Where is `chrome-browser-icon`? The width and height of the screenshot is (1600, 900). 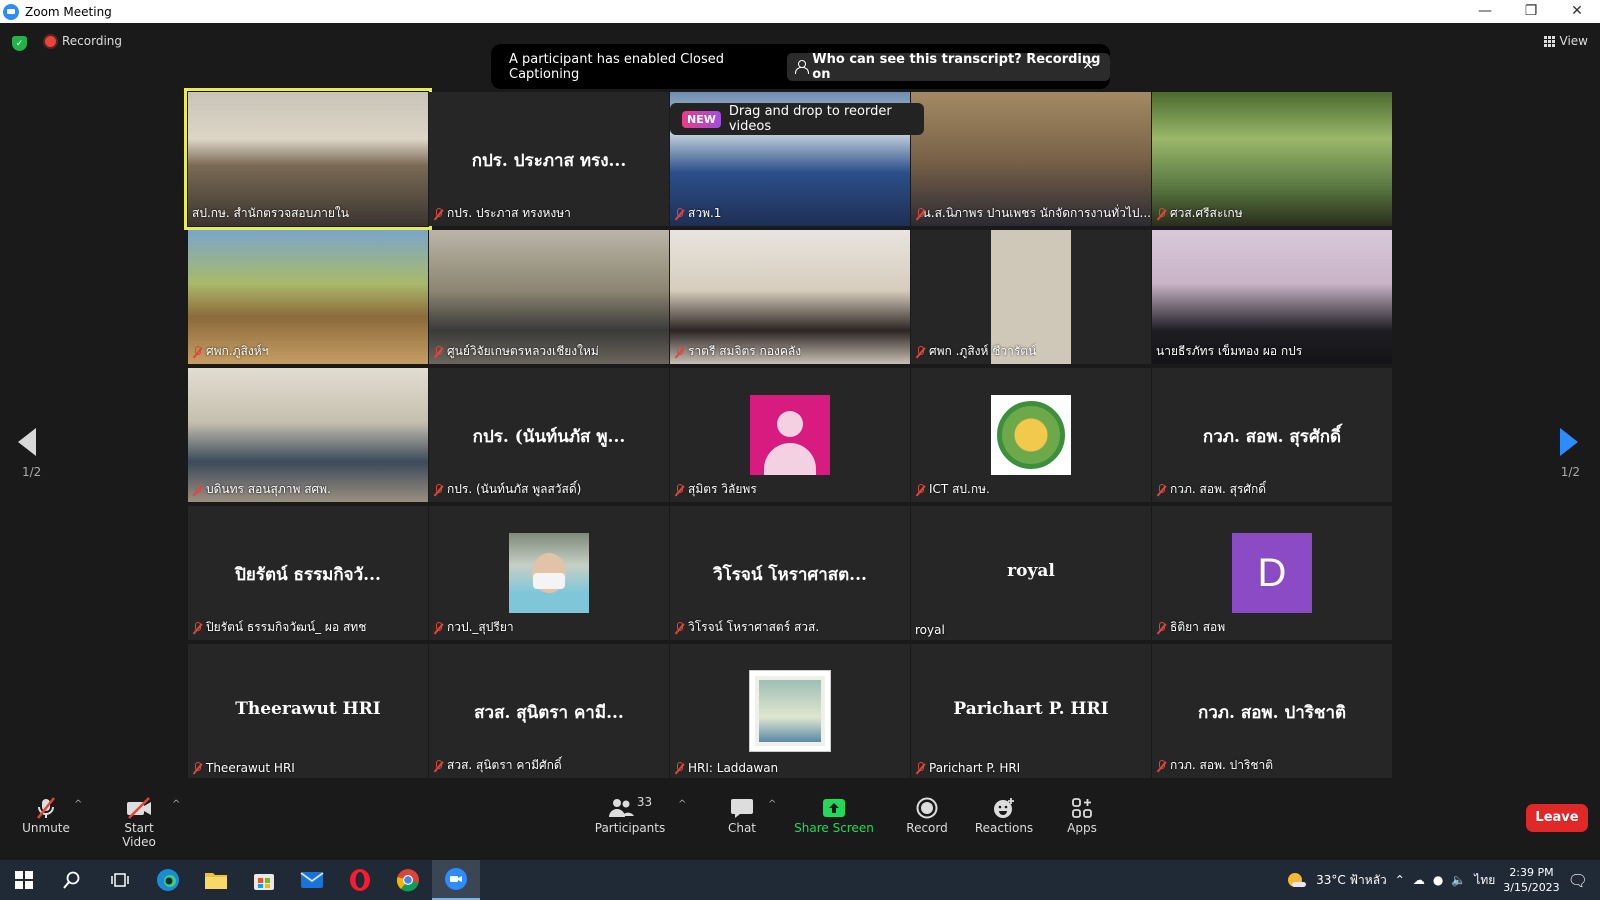 chrome-browser-icon is located at coordinates (408, 880).